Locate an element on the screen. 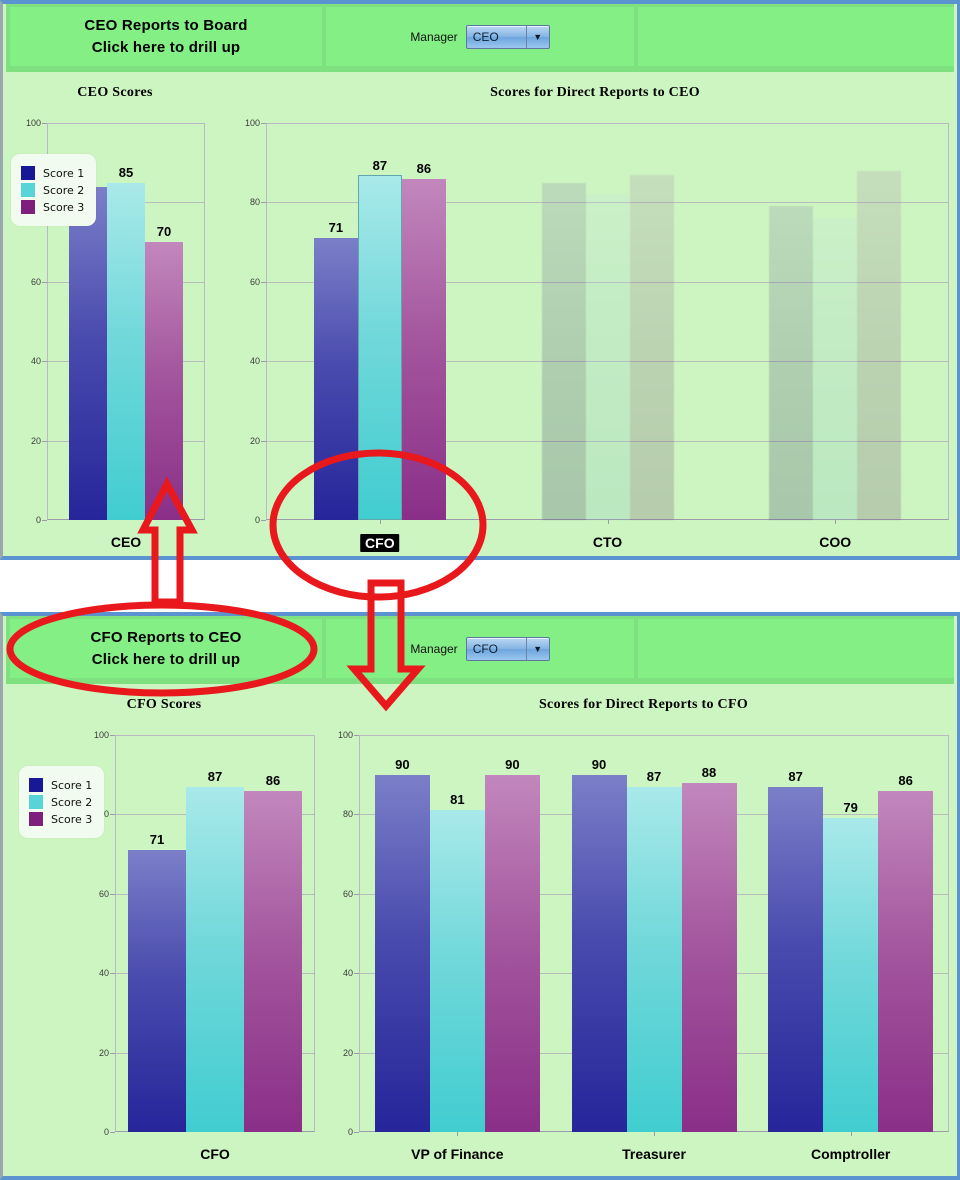 The height and width of the screenshot is (1180, 960). legend-item-1: Score 1 is located at coordinates (52, 173).